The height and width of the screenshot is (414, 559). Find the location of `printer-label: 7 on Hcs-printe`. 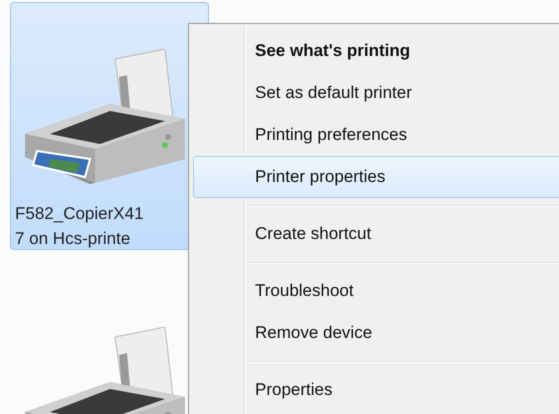

printer-label: 7 on Hcs-printe is located at coordinates (73, 239).